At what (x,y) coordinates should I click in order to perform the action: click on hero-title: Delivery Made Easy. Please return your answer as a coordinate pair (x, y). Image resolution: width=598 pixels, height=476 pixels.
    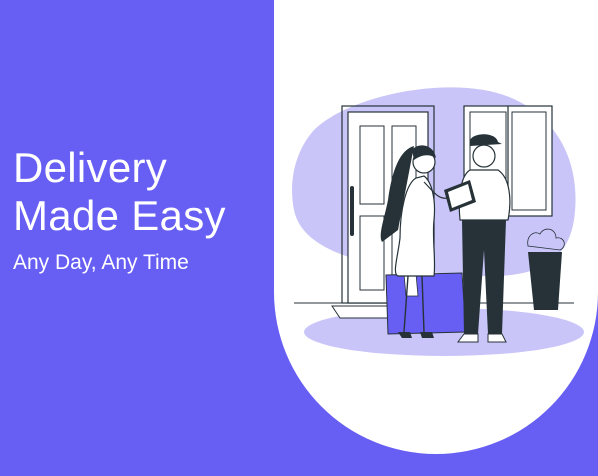
    Looking at the image, I should click on (119, 192).